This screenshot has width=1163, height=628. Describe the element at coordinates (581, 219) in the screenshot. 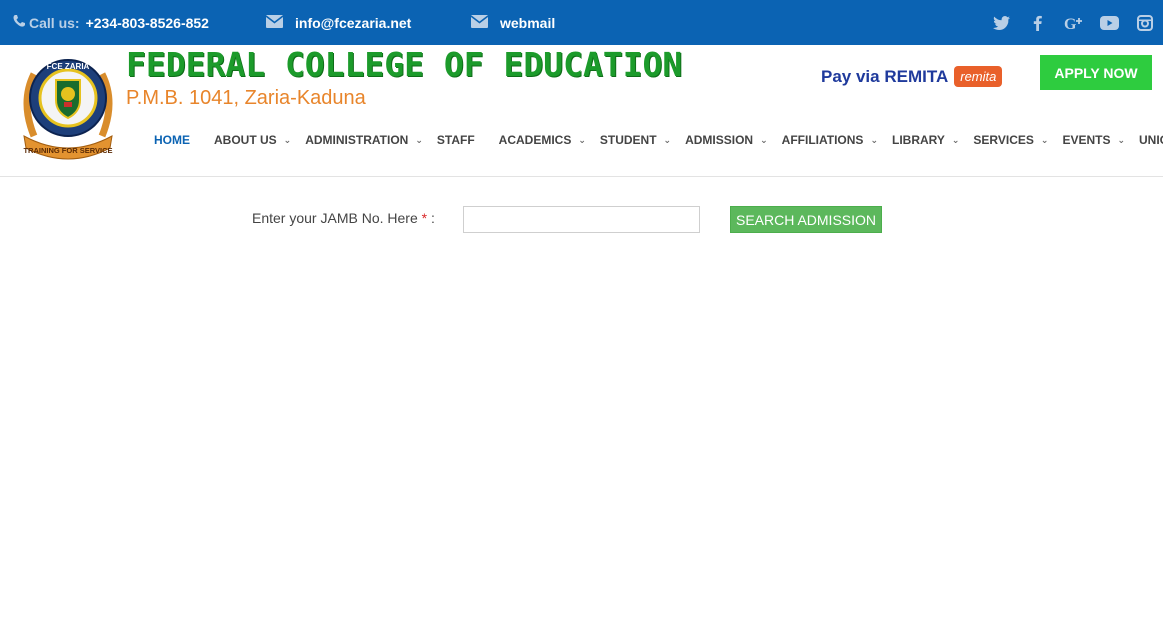

I see `jamb-number-input` at that location.